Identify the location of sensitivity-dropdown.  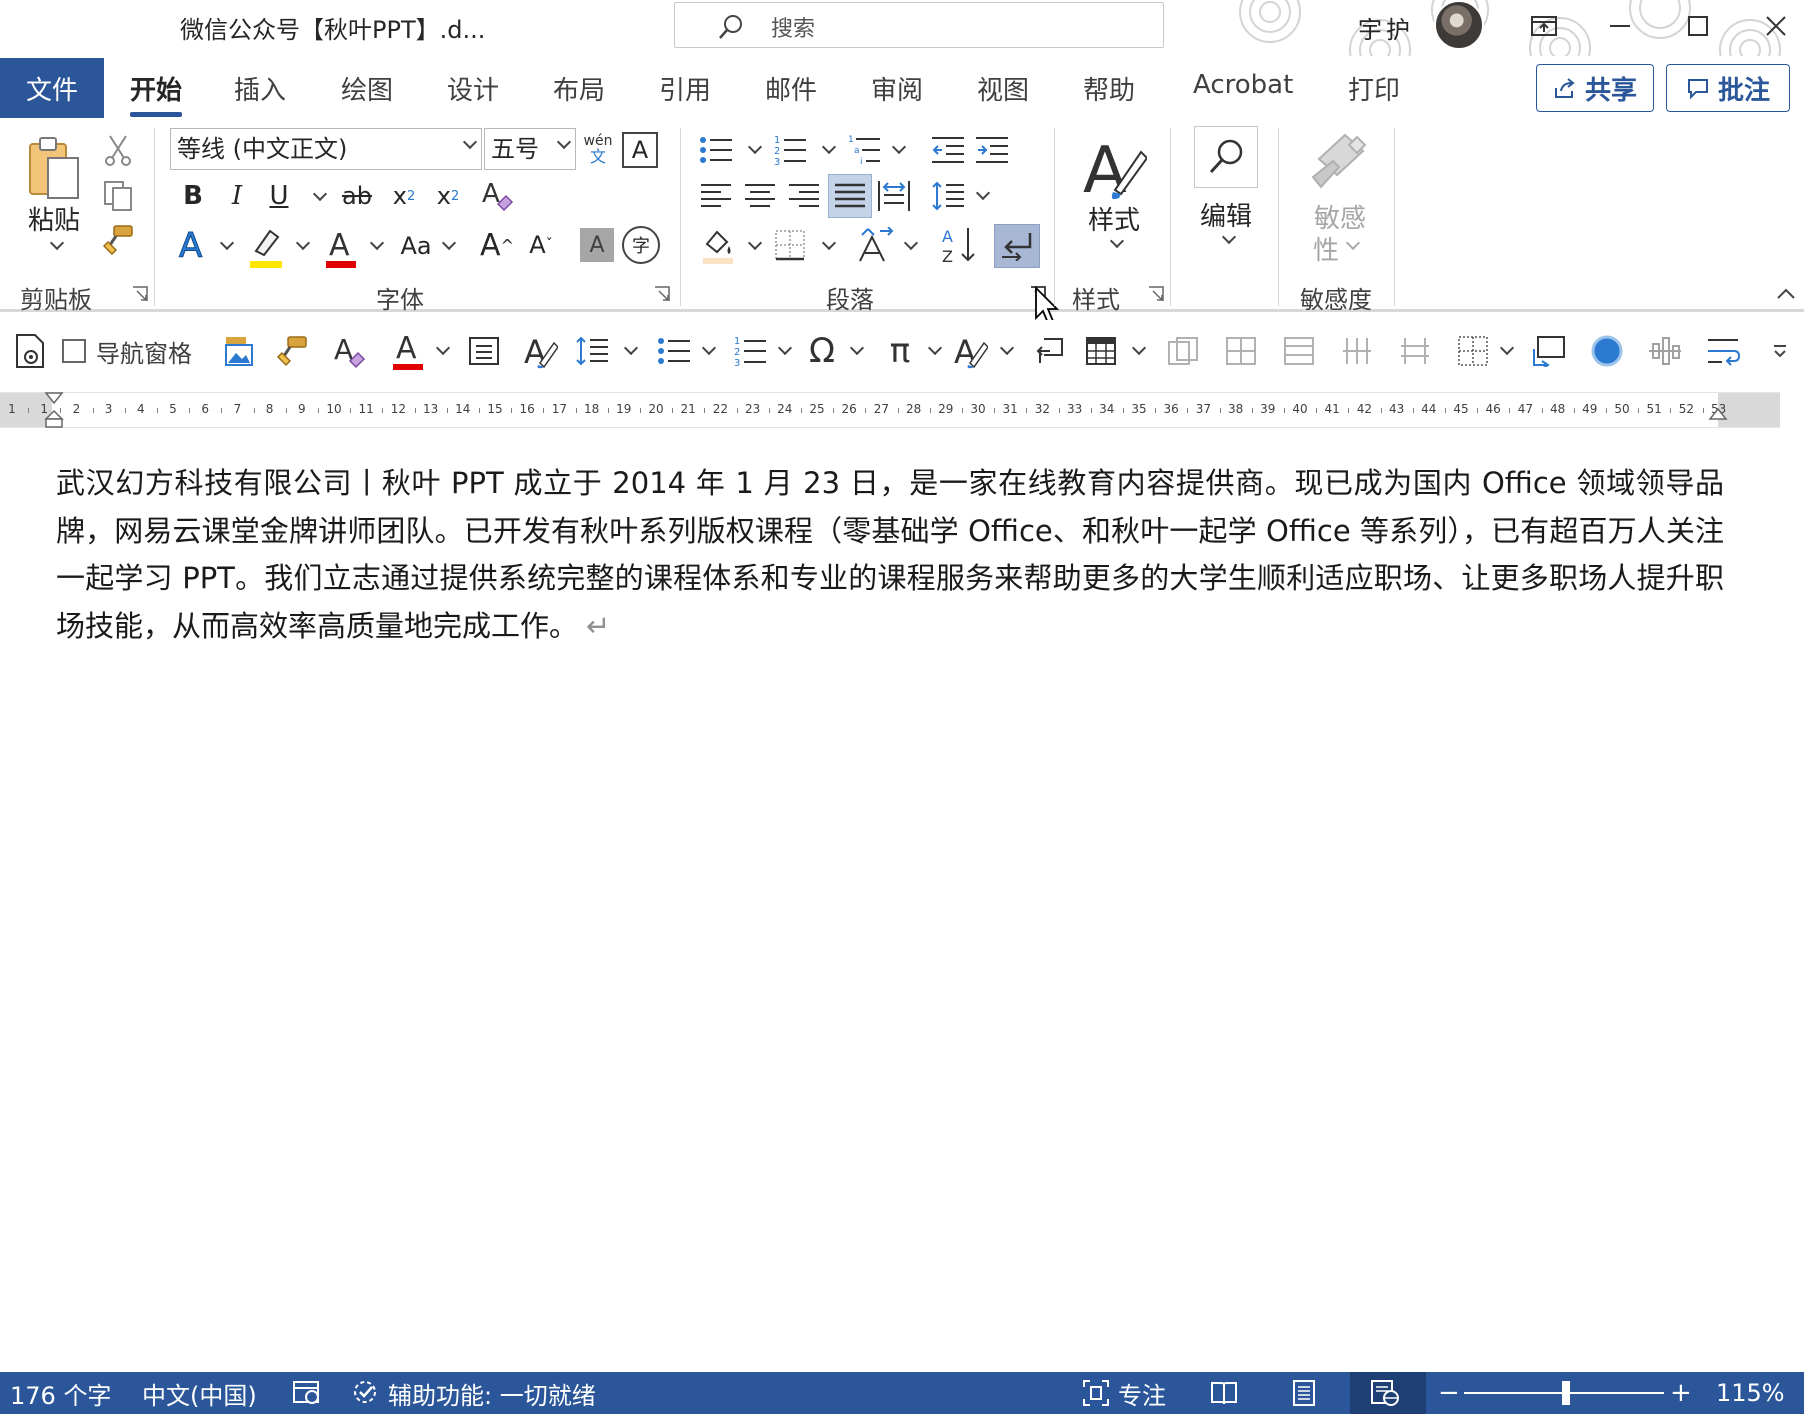
(1350, 246).